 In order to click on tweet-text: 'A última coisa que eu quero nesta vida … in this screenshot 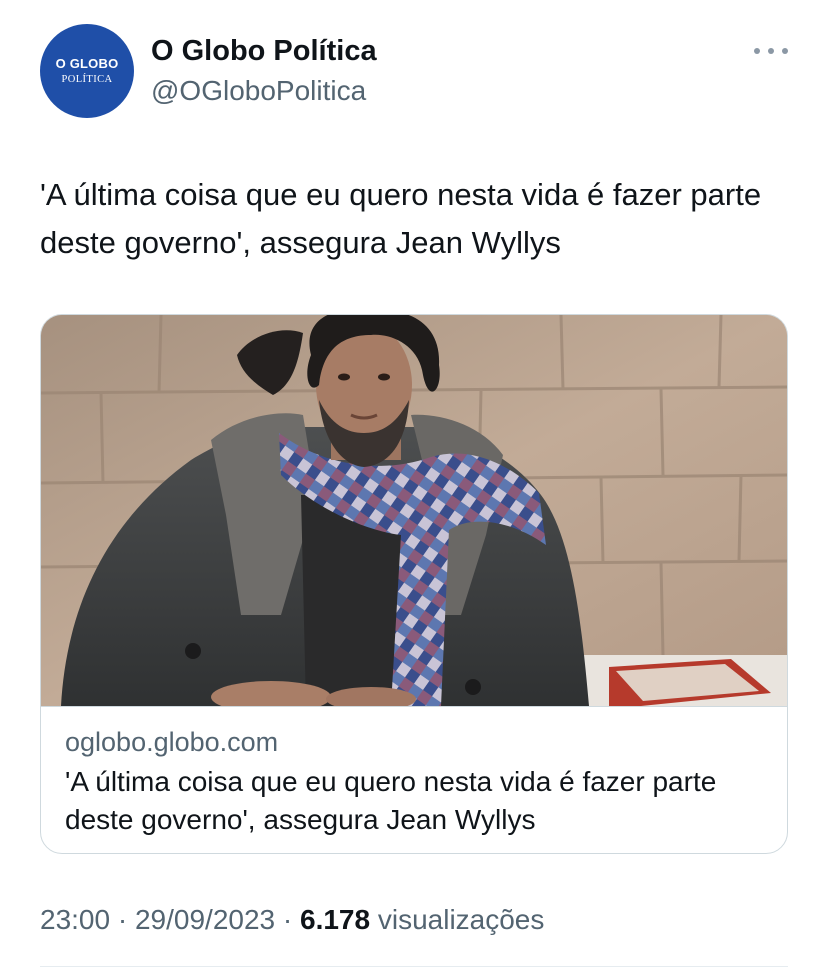, I will do `click(401, 218)`.